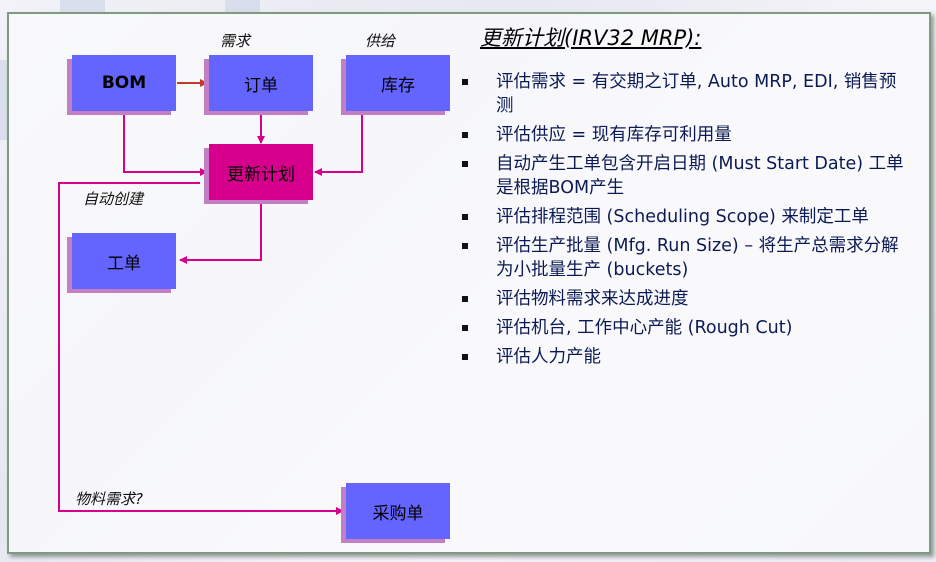 This screenshot has height=562, width=936. What do you see at coordinates (340, 141) in the screenshot?
I see `arrow-plan-inventory` at bounding box center [340, 141].